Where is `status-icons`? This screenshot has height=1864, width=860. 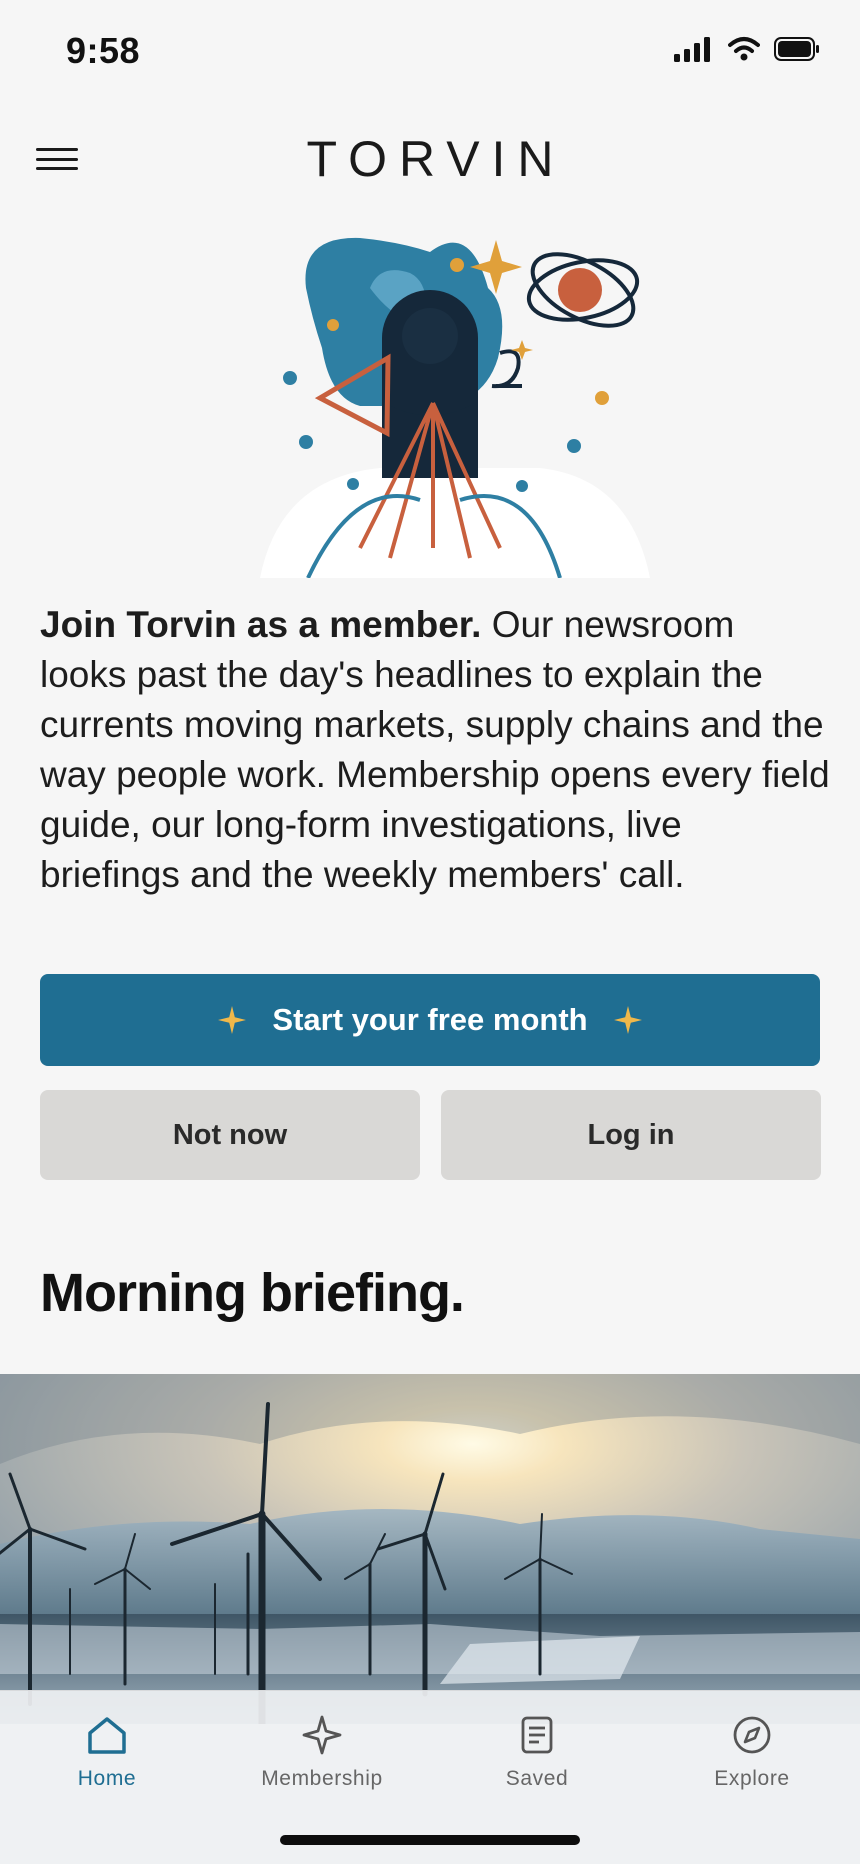
status-icons is located at coordinates (747, 49).